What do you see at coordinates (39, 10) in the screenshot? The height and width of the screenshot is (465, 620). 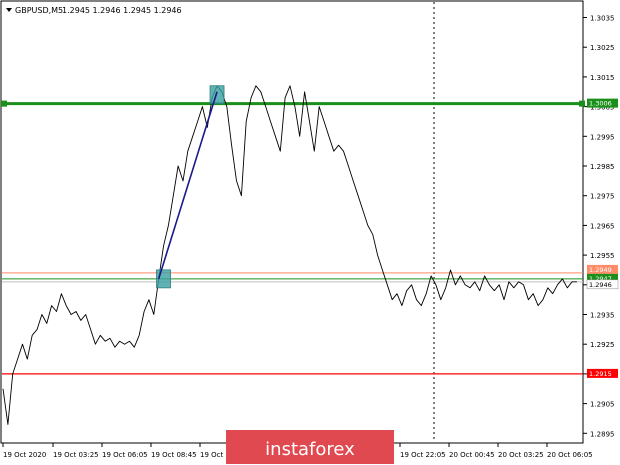 I see `header-symbol: GBPUSD,M5` at bounding box center [39, 10].